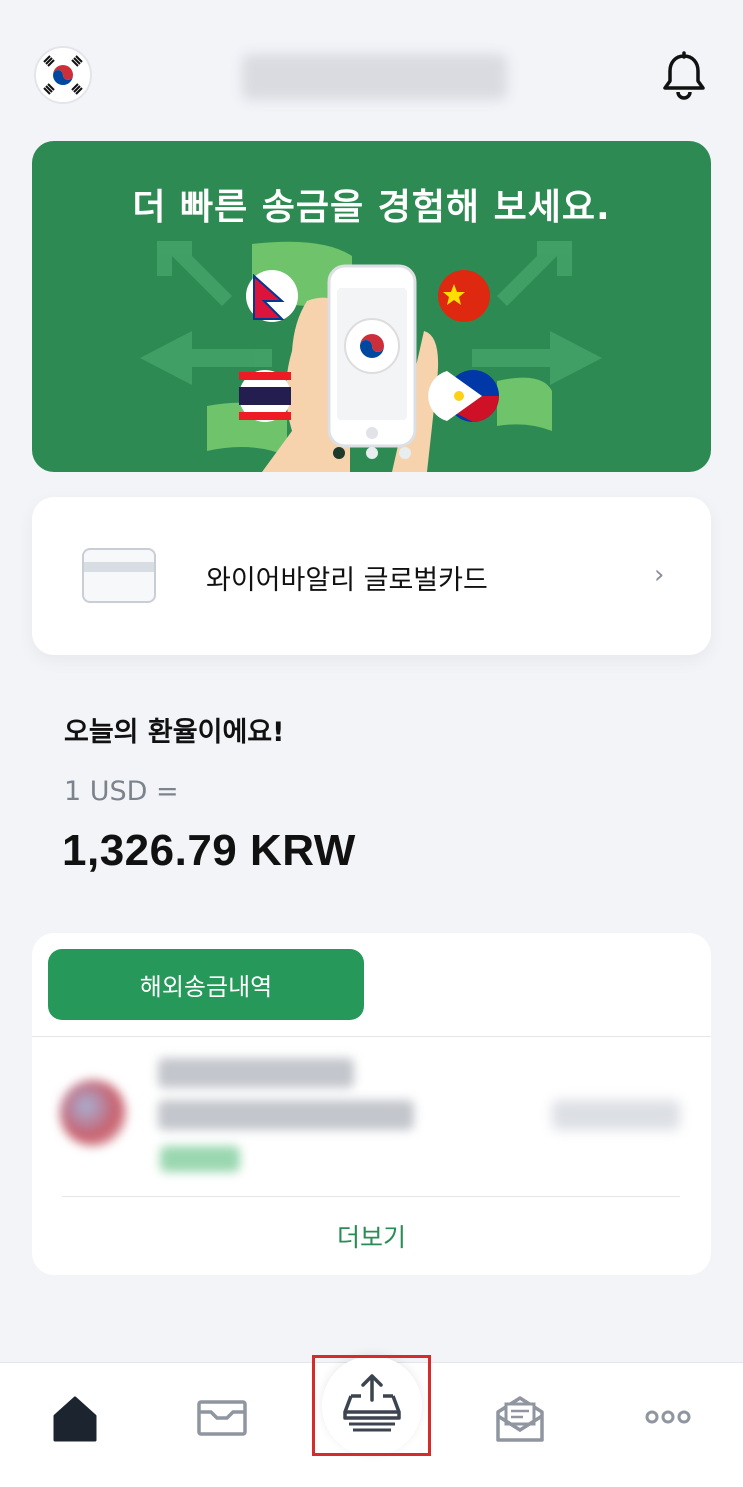  I want to click on top-header, so click(371, 70).